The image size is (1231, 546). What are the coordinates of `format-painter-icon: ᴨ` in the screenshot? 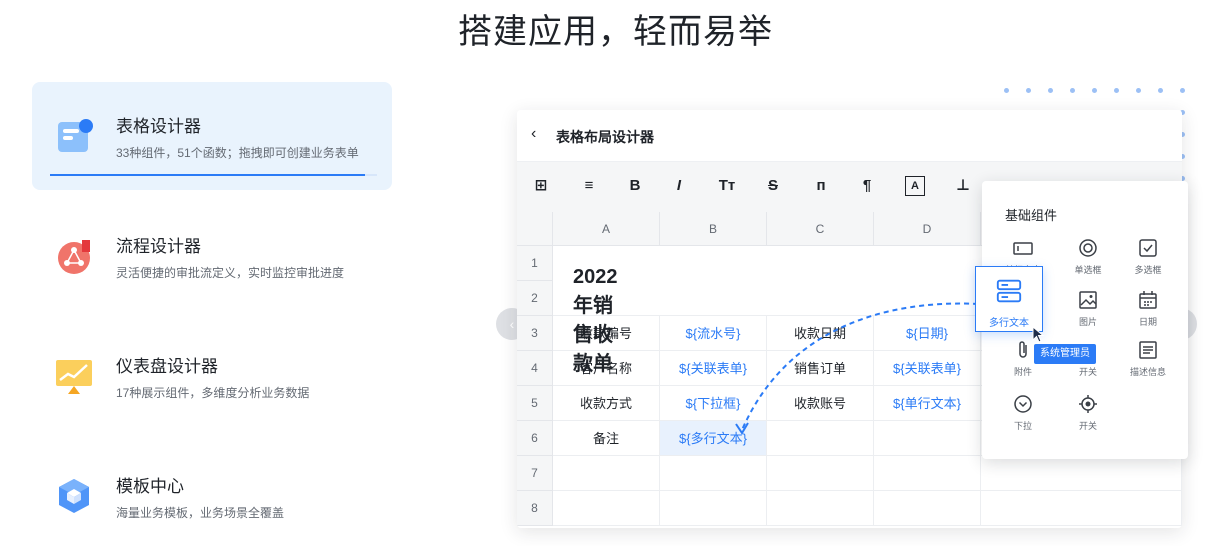 It's located at (821, 186).